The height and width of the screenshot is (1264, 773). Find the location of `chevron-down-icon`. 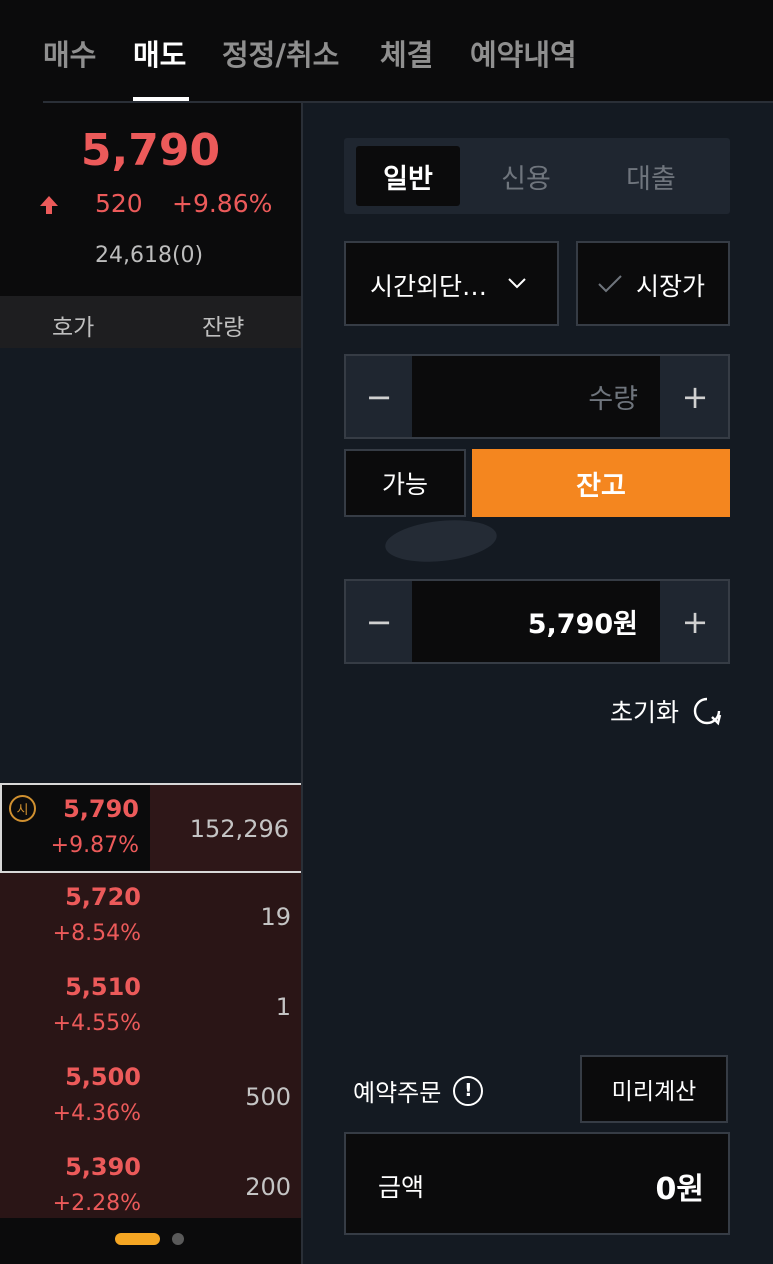

chevron-down-icon is located at coordinates (517, 283).